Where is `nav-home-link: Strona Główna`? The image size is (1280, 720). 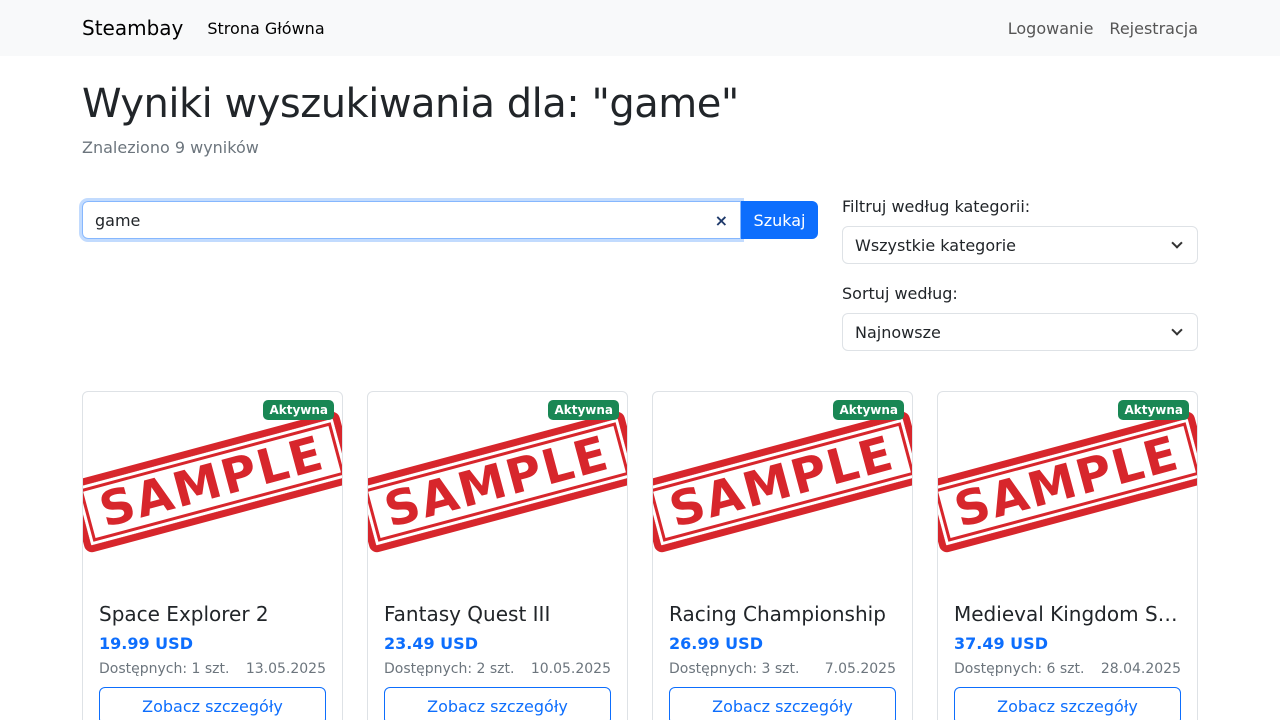
nav-home-link: Strona Główna is located at coordinates (265, 28).